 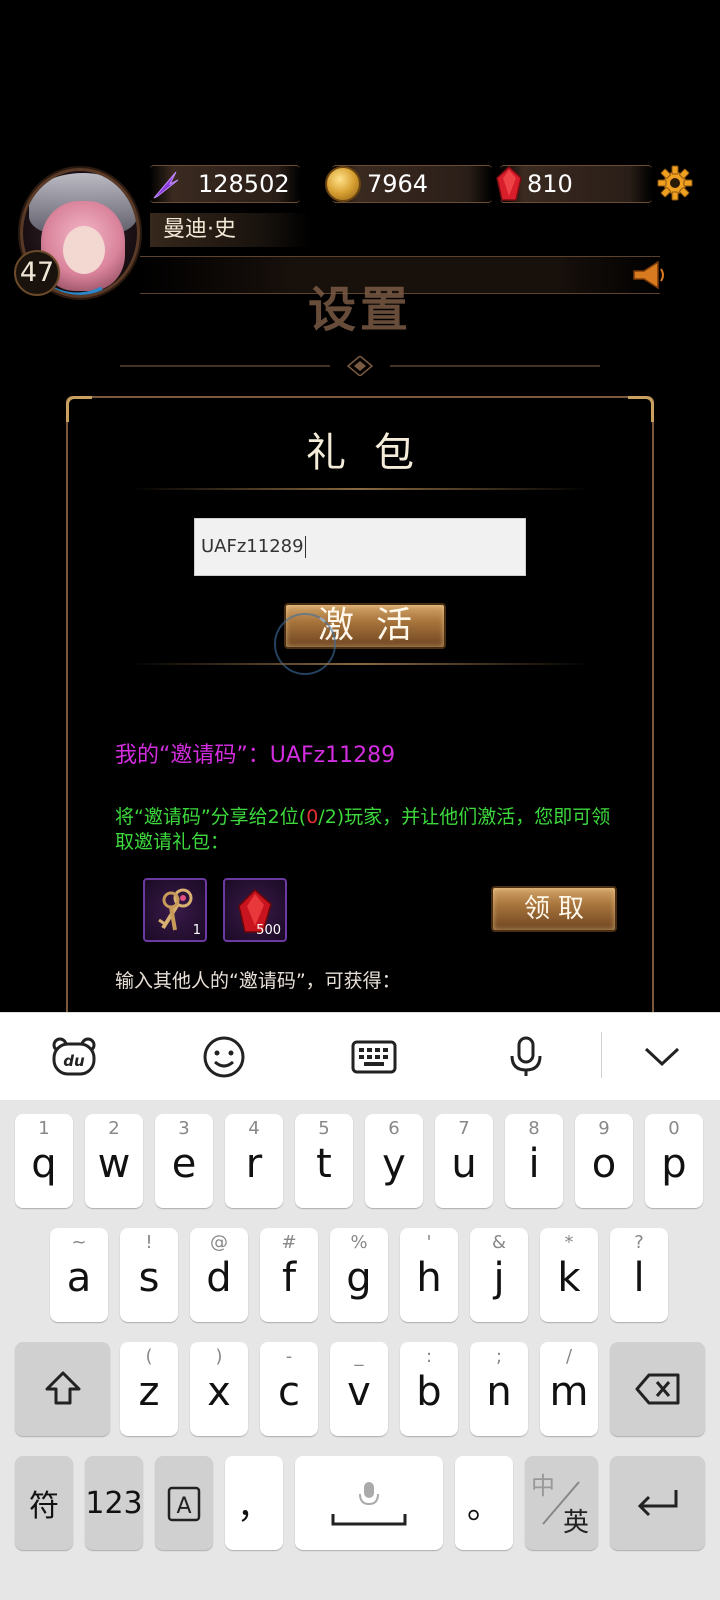 I want to click on reward-slot-gems: 500, so click(x=255, y=910).